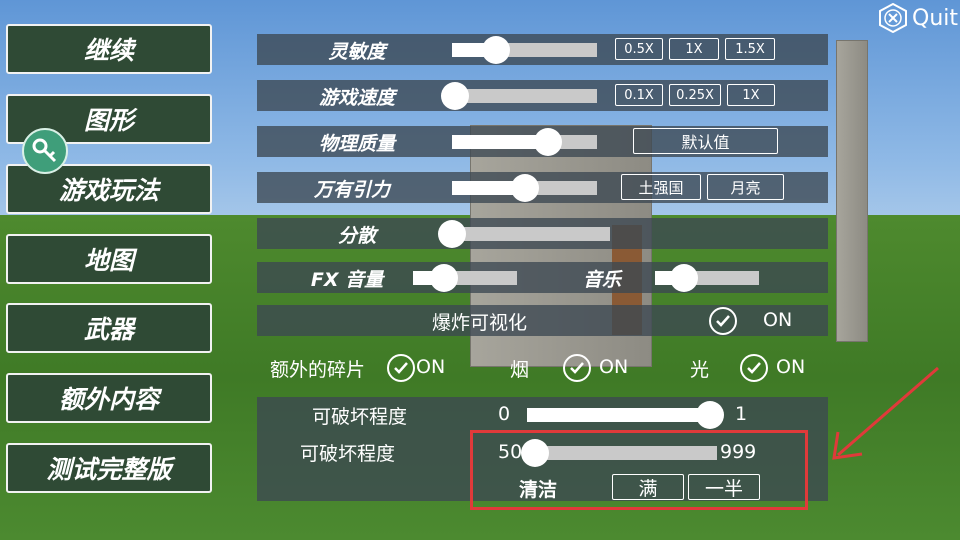  What do you see at coordinates (356, 236) in the screenshot?
I see `scatter-label: 分散` at bounding box center [356, 236].